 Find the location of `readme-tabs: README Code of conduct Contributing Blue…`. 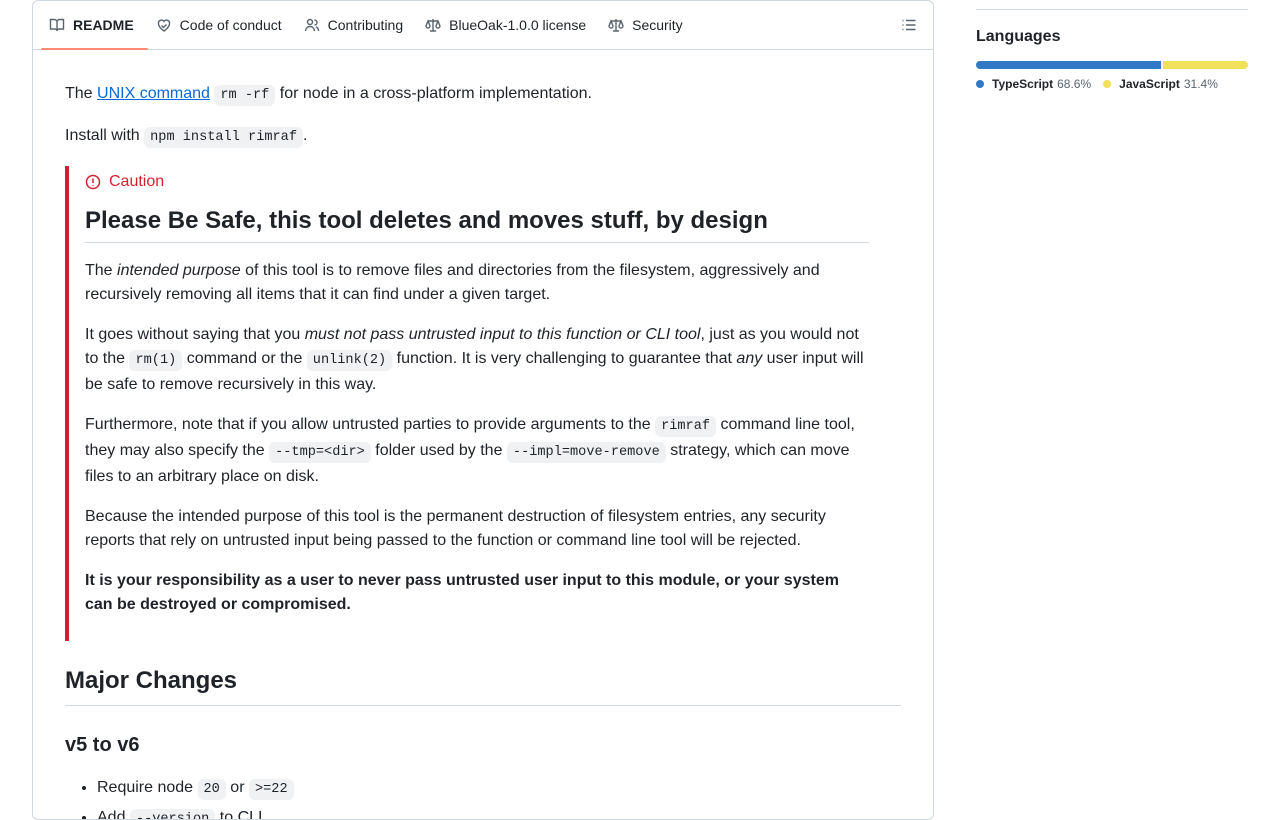

readme-tabs: README Code of conduct Contributing Blue… is located at coordinates (483, 25).